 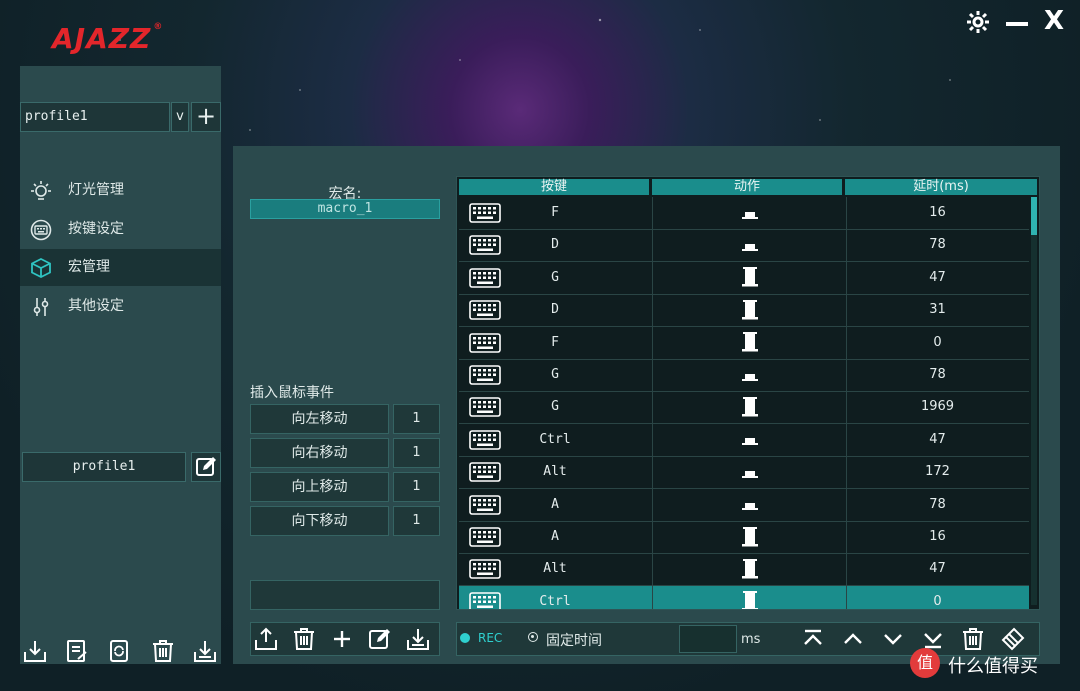 I want to click on move-down-icon, so click(x=893, y=639).